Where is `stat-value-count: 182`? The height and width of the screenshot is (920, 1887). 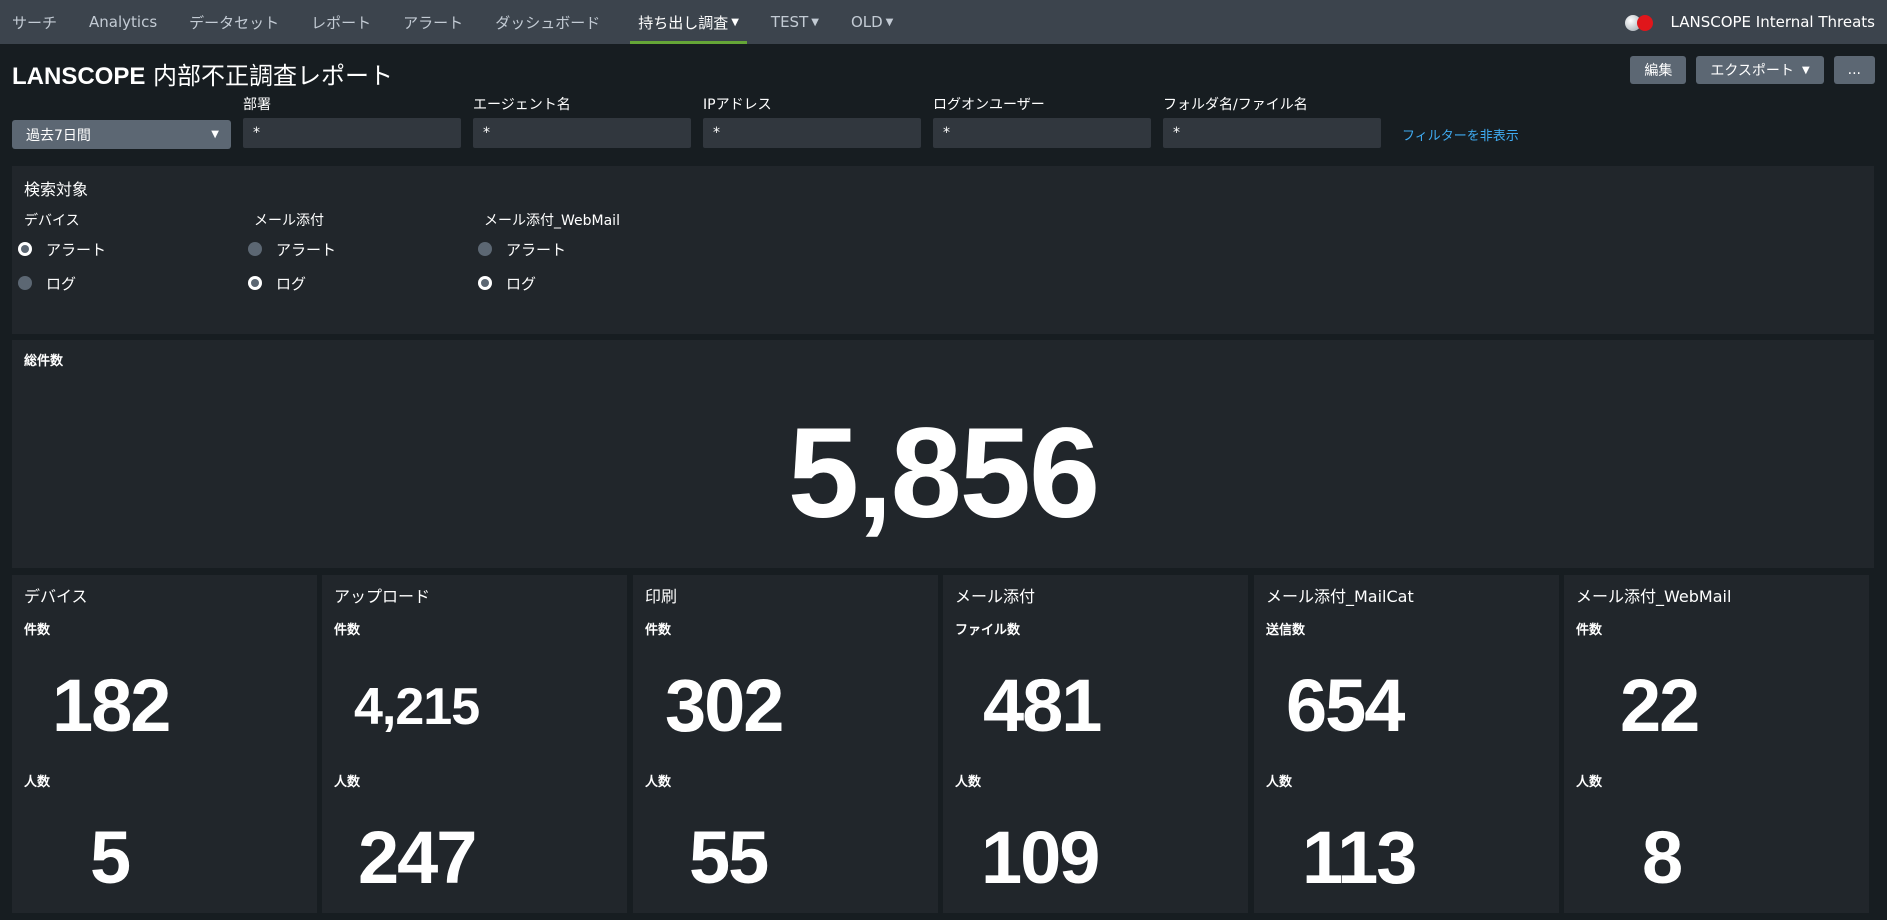
stat-value-count: 182 is located at coordinates (111, 705).